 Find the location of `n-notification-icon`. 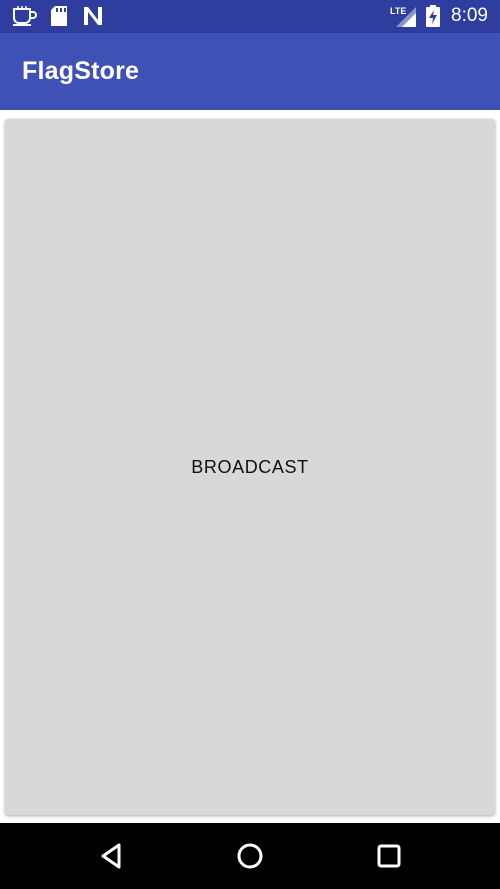

n-notification-icon is located at coordinates (93, 16).